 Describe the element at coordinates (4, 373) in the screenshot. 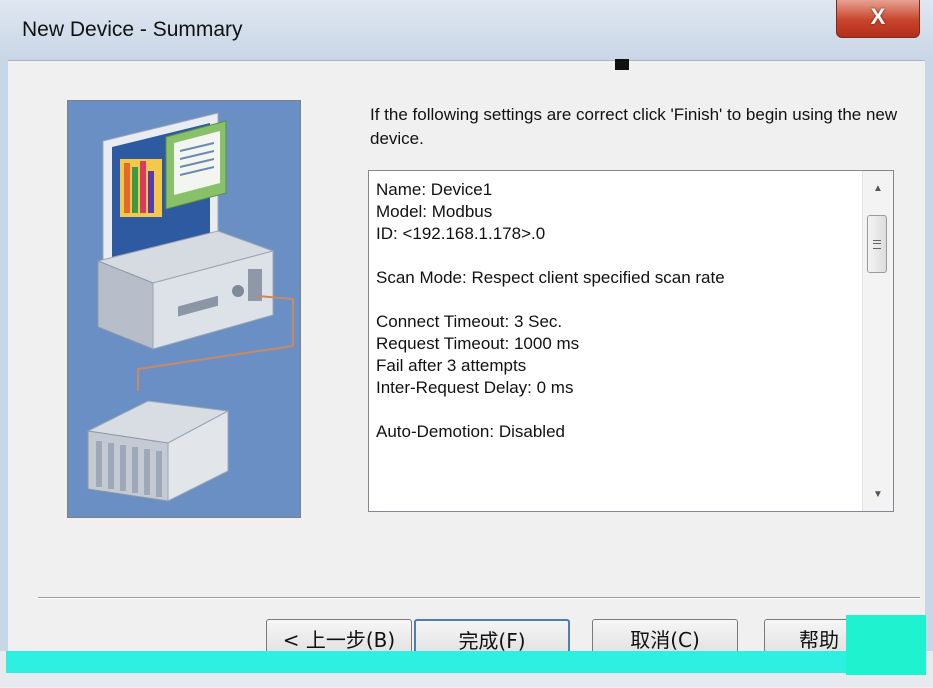

I see `window-frame-left` at that location.